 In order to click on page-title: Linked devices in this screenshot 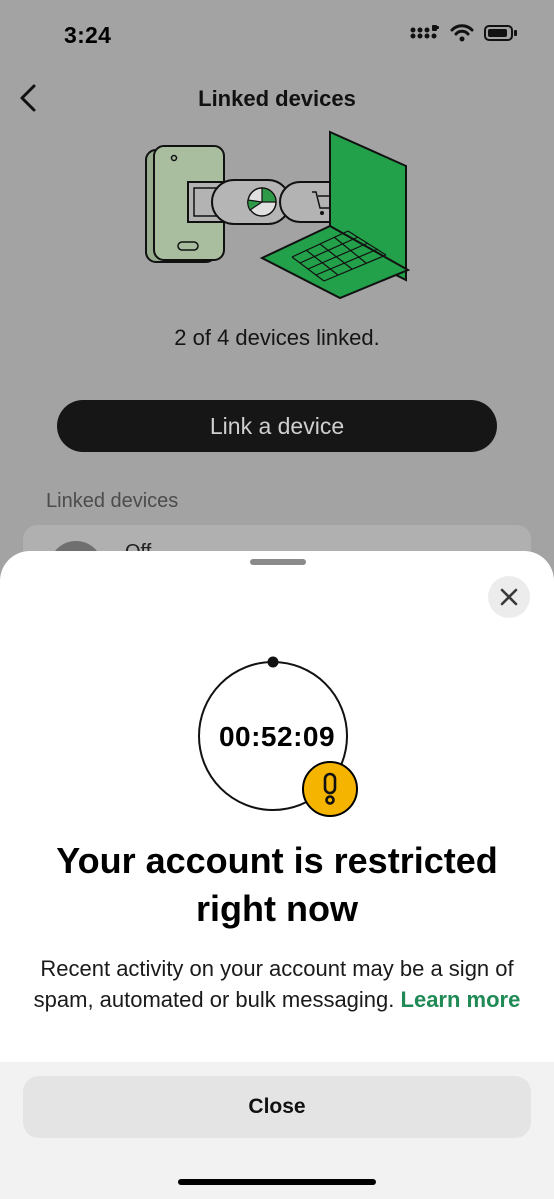, I will do `click(277, 98)`.